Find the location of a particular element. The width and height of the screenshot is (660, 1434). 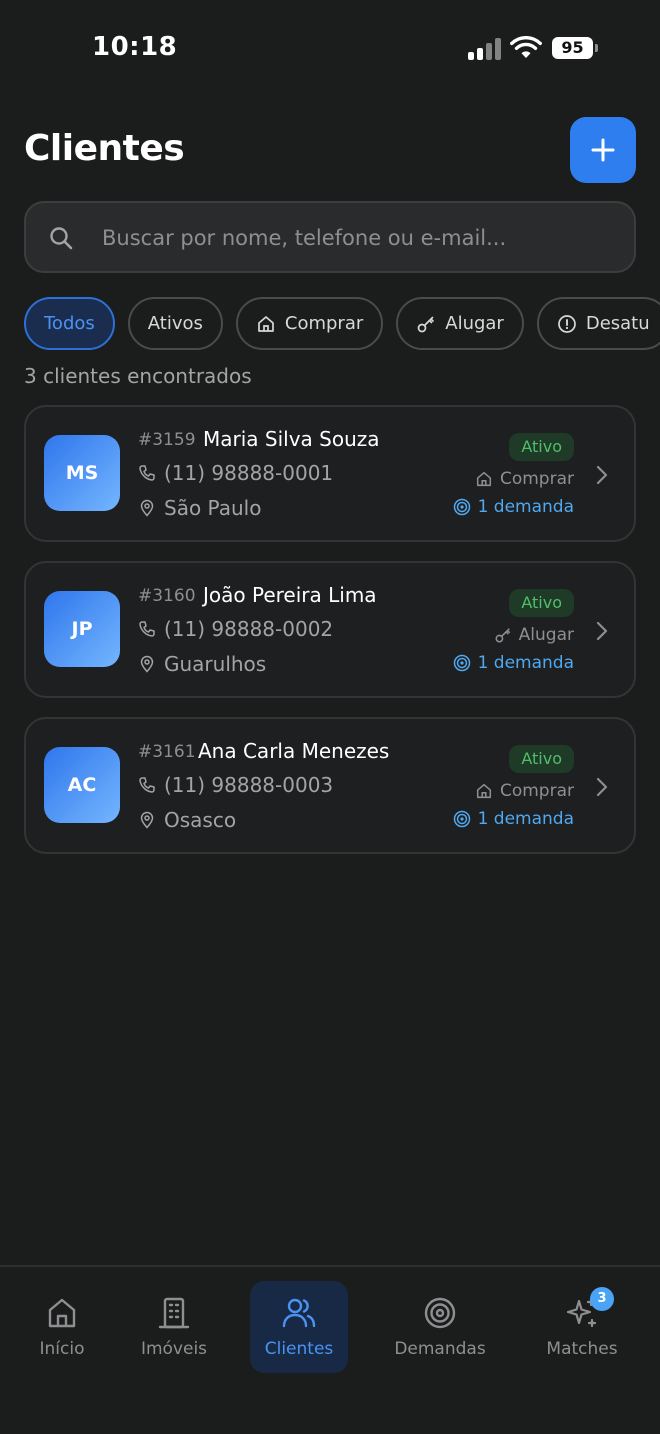

home-icon is located at coordinates (62, 1313).